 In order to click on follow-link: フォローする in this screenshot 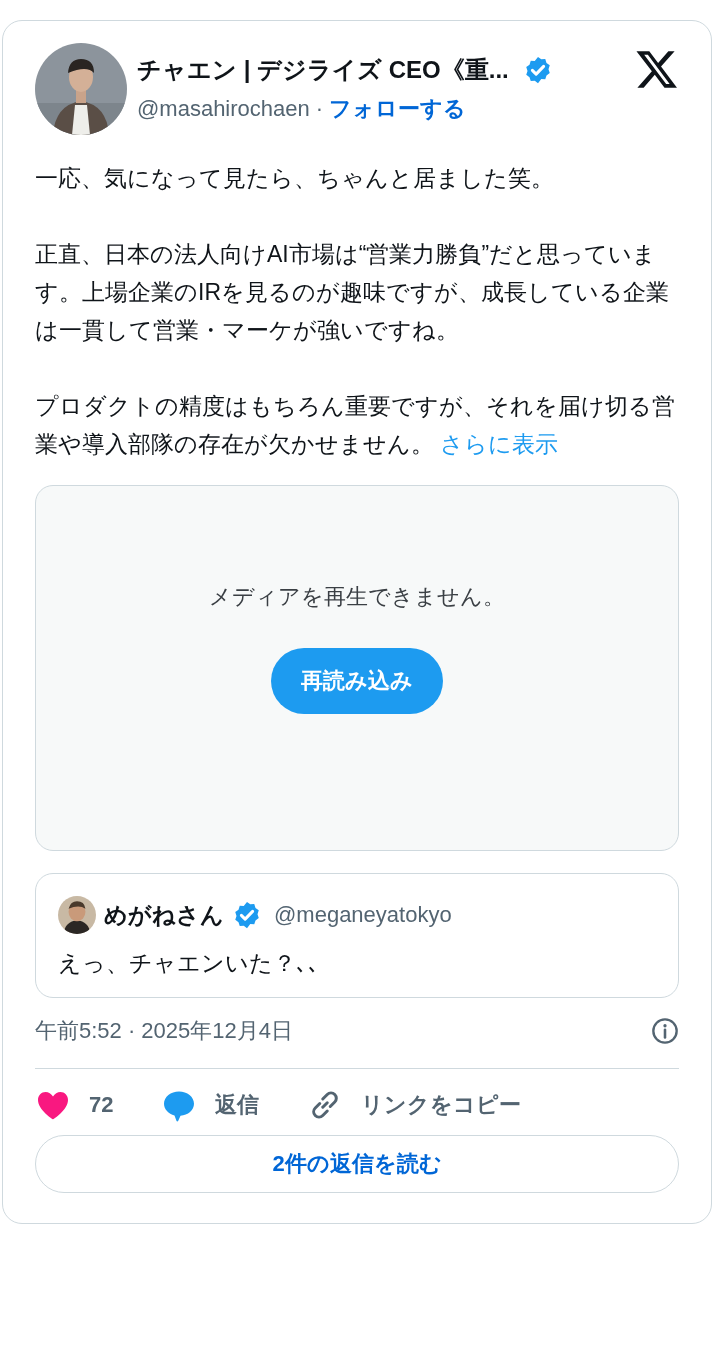, I will do `click(398, 109)`.